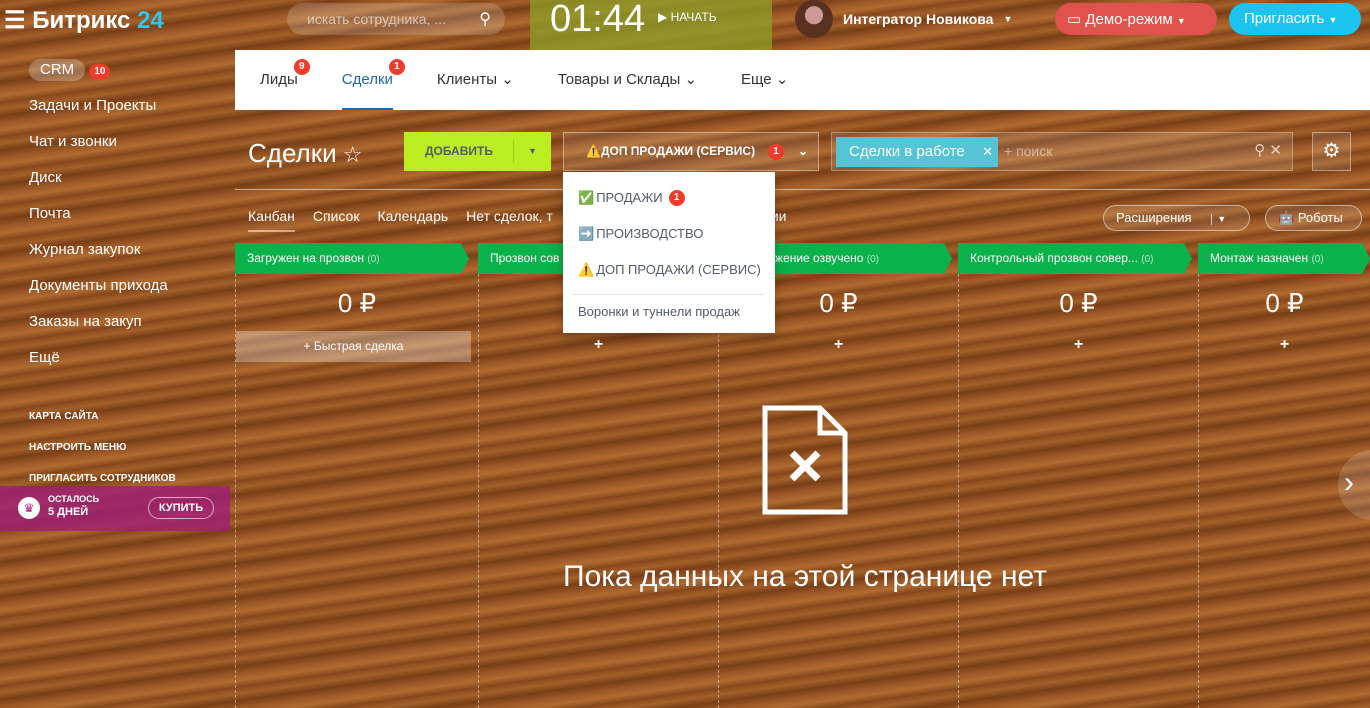 This screenshot has width=1370, height=708. I want to click on add-button: ДОБАВИТЬ ▼, so click(477, 151).